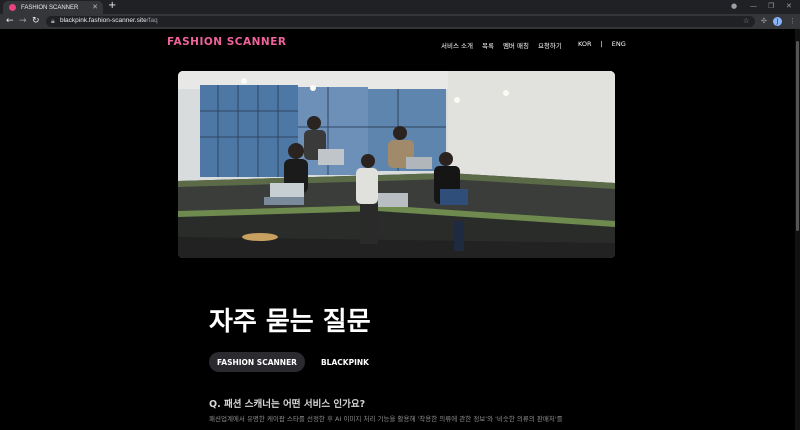 The width and height of the screenshot is (800, 430). I want to click on faq-category-tabs: FASHION SCANNER BLACKPINK, so click(293, 362).